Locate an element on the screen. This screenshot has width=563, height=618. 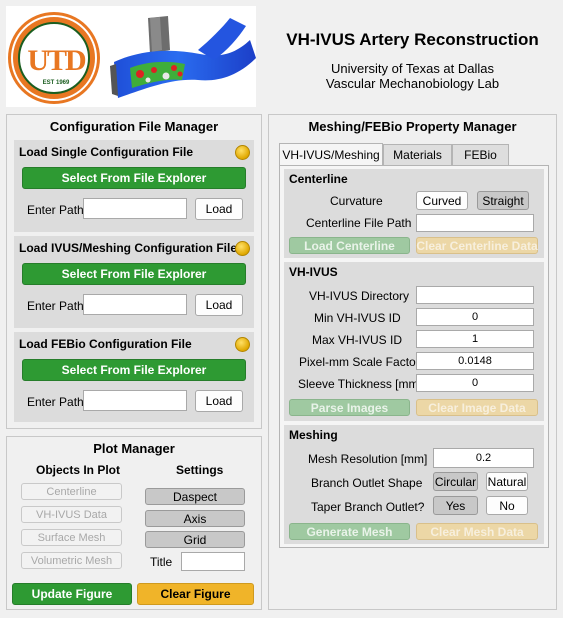
plot-object-volumetric-mesh-toggle: Volumetric Mesh is located at coordinates (71, 560).